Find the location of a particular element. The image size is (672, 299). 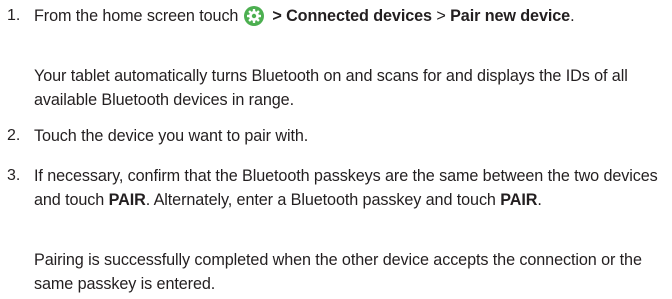

step-2-number: 2. is located at coordinates (14, 135).